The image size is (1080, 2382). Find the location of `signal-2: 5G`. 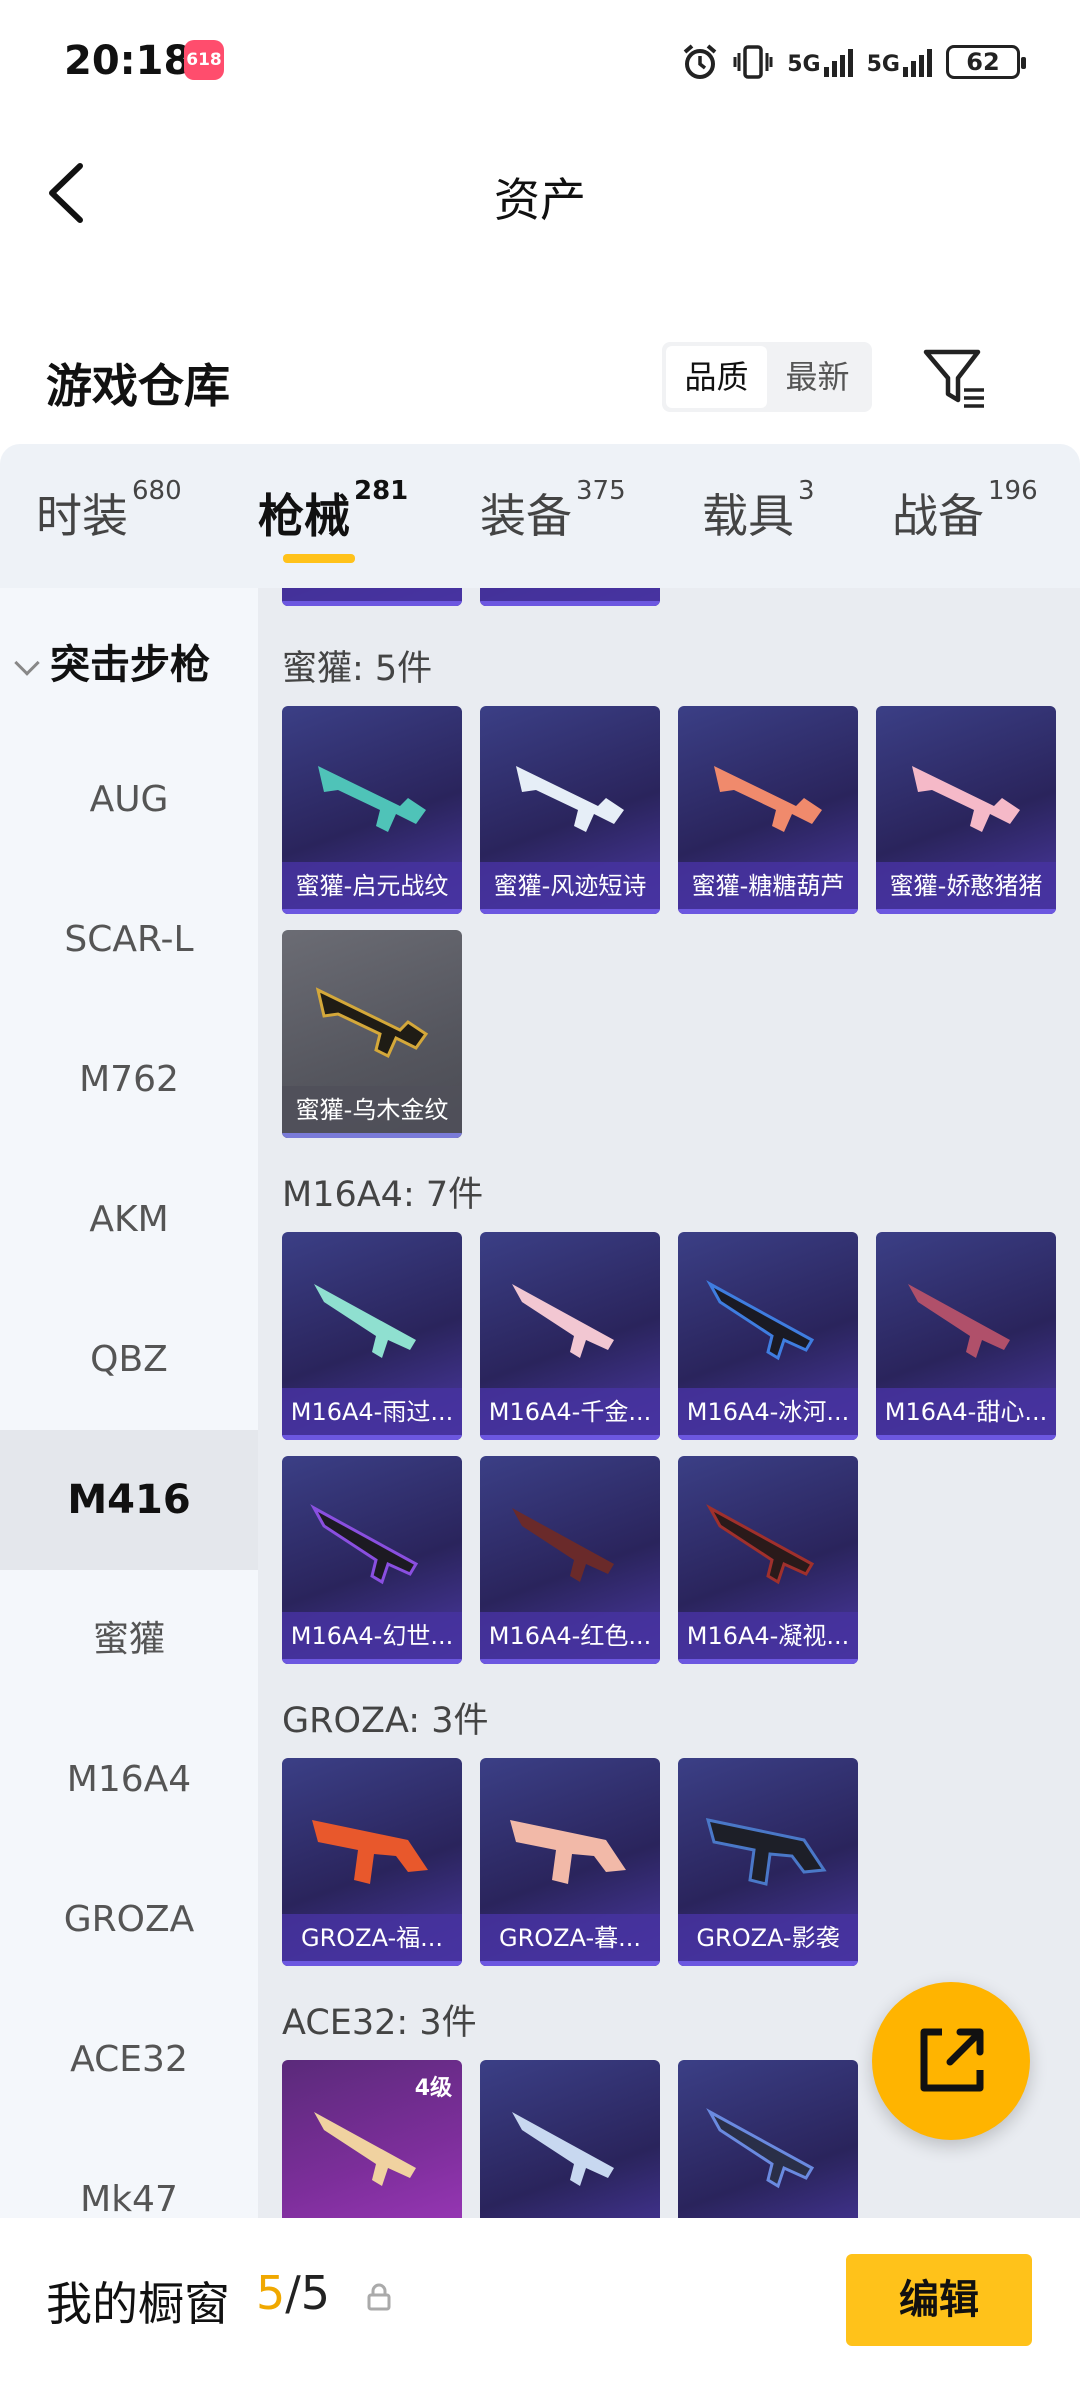

signal-2: 5G is located at coordinates (899, 62).